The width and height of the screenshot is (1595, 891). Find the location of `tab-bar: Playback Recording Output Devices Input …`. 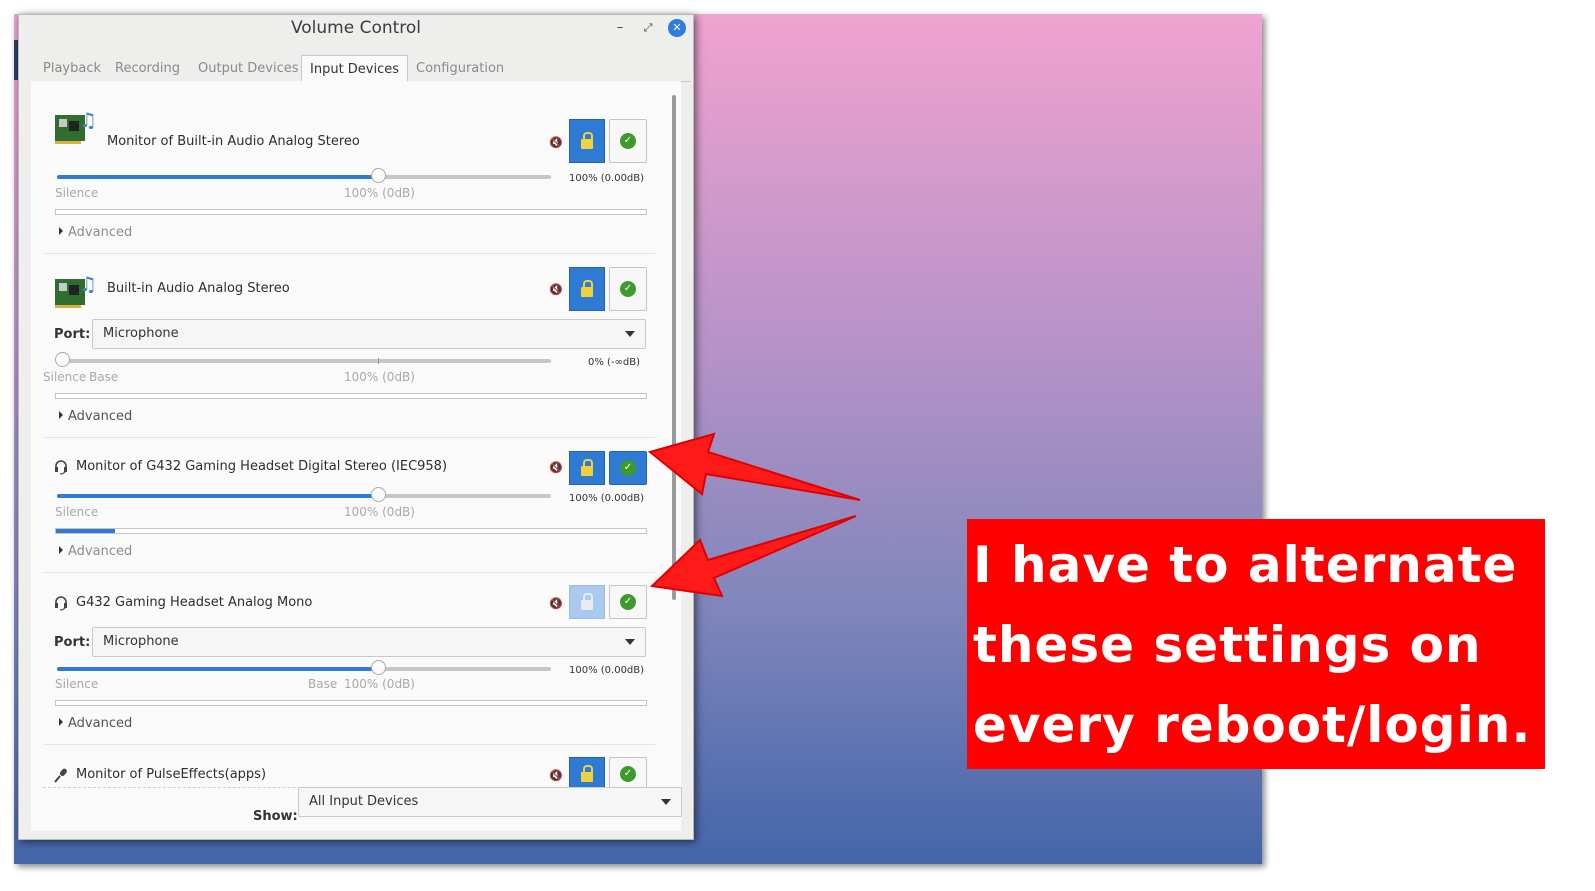

tab-bar: Playback Recording Output Devices Input … is located at coordinates (361, 68).